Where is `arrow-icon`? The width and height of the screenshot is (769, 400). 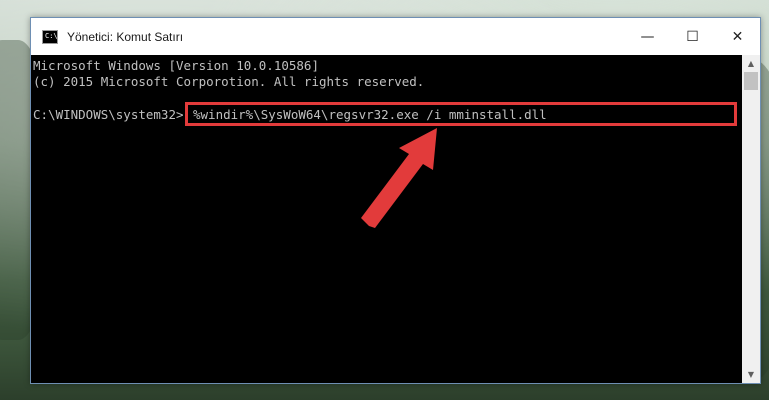 arrow-icon is located at coordinates (399, 178).